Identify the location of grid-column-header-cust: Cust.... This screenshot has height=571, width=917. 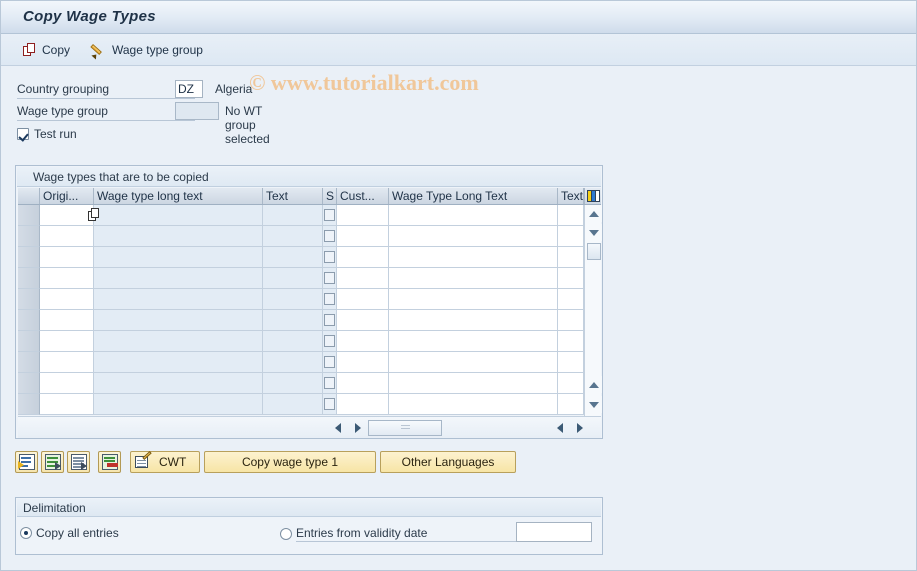
(363, 196).